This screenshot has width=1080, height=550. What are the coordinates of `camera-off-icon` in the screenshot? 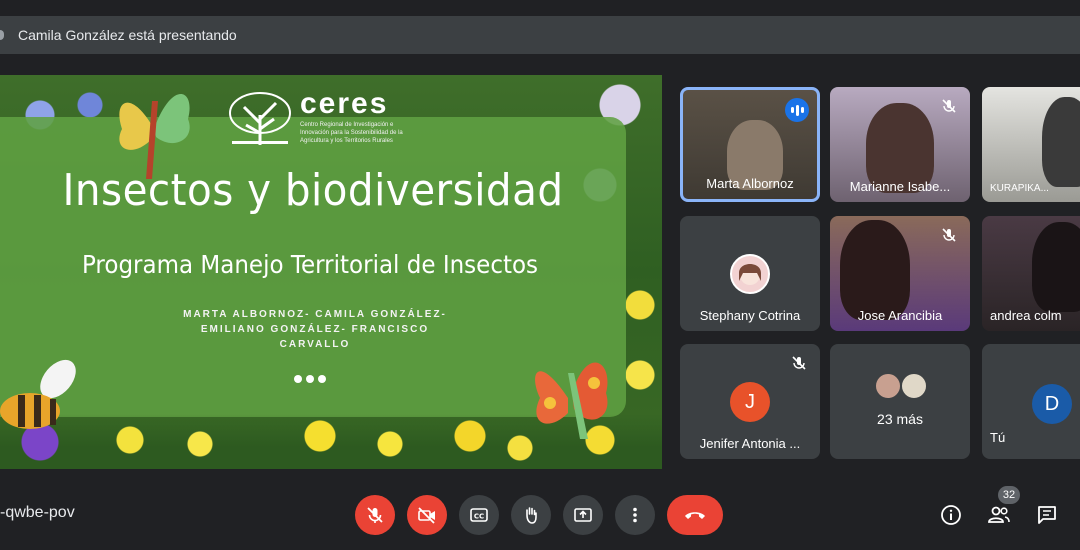 It's located at (426, 515).